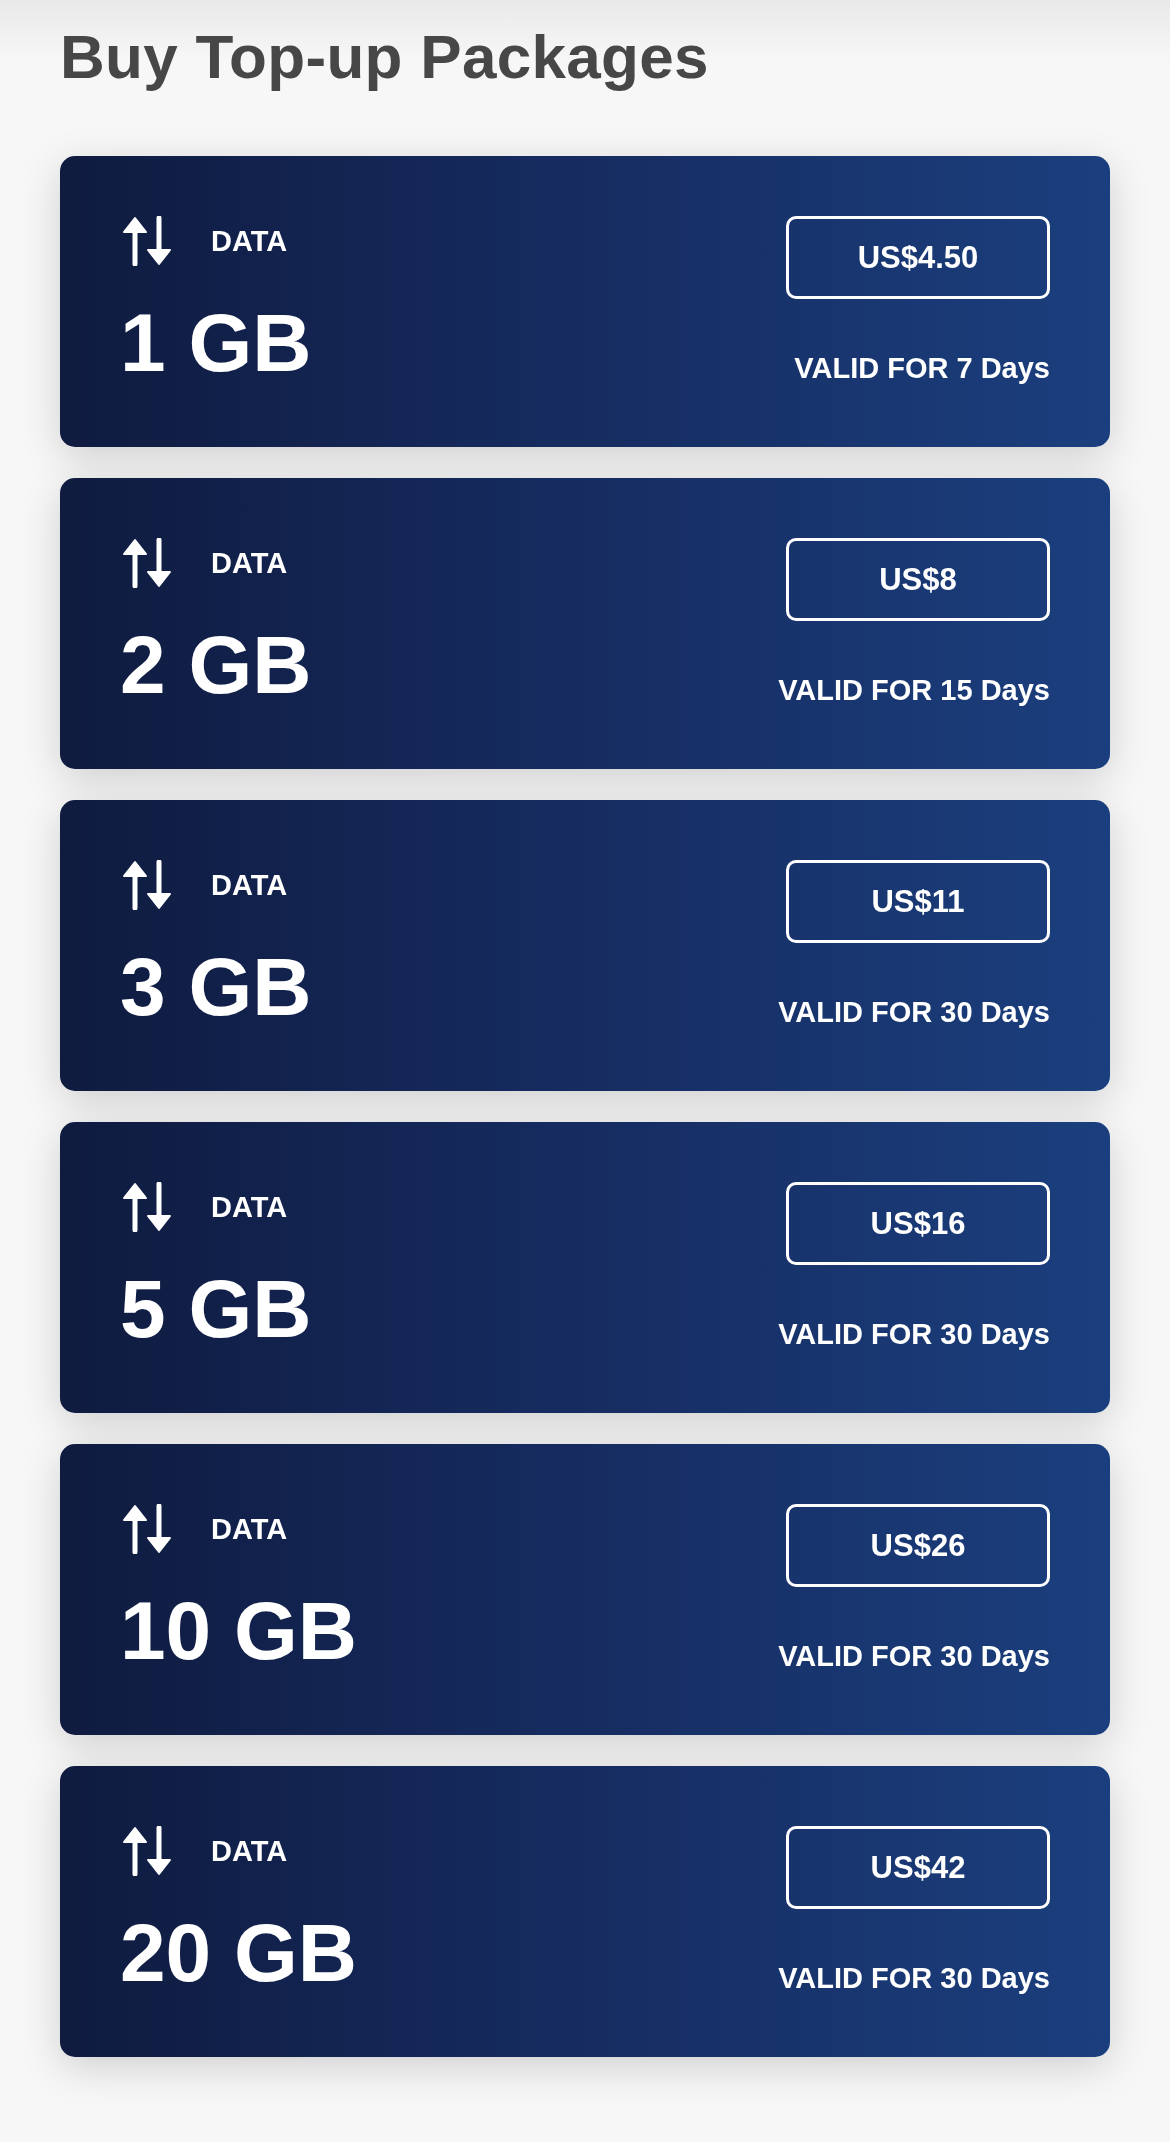  What do you see at coordinates (918, 901) in the screenshot?
I see `price-button: US$11` at bounding box center [918, 901].